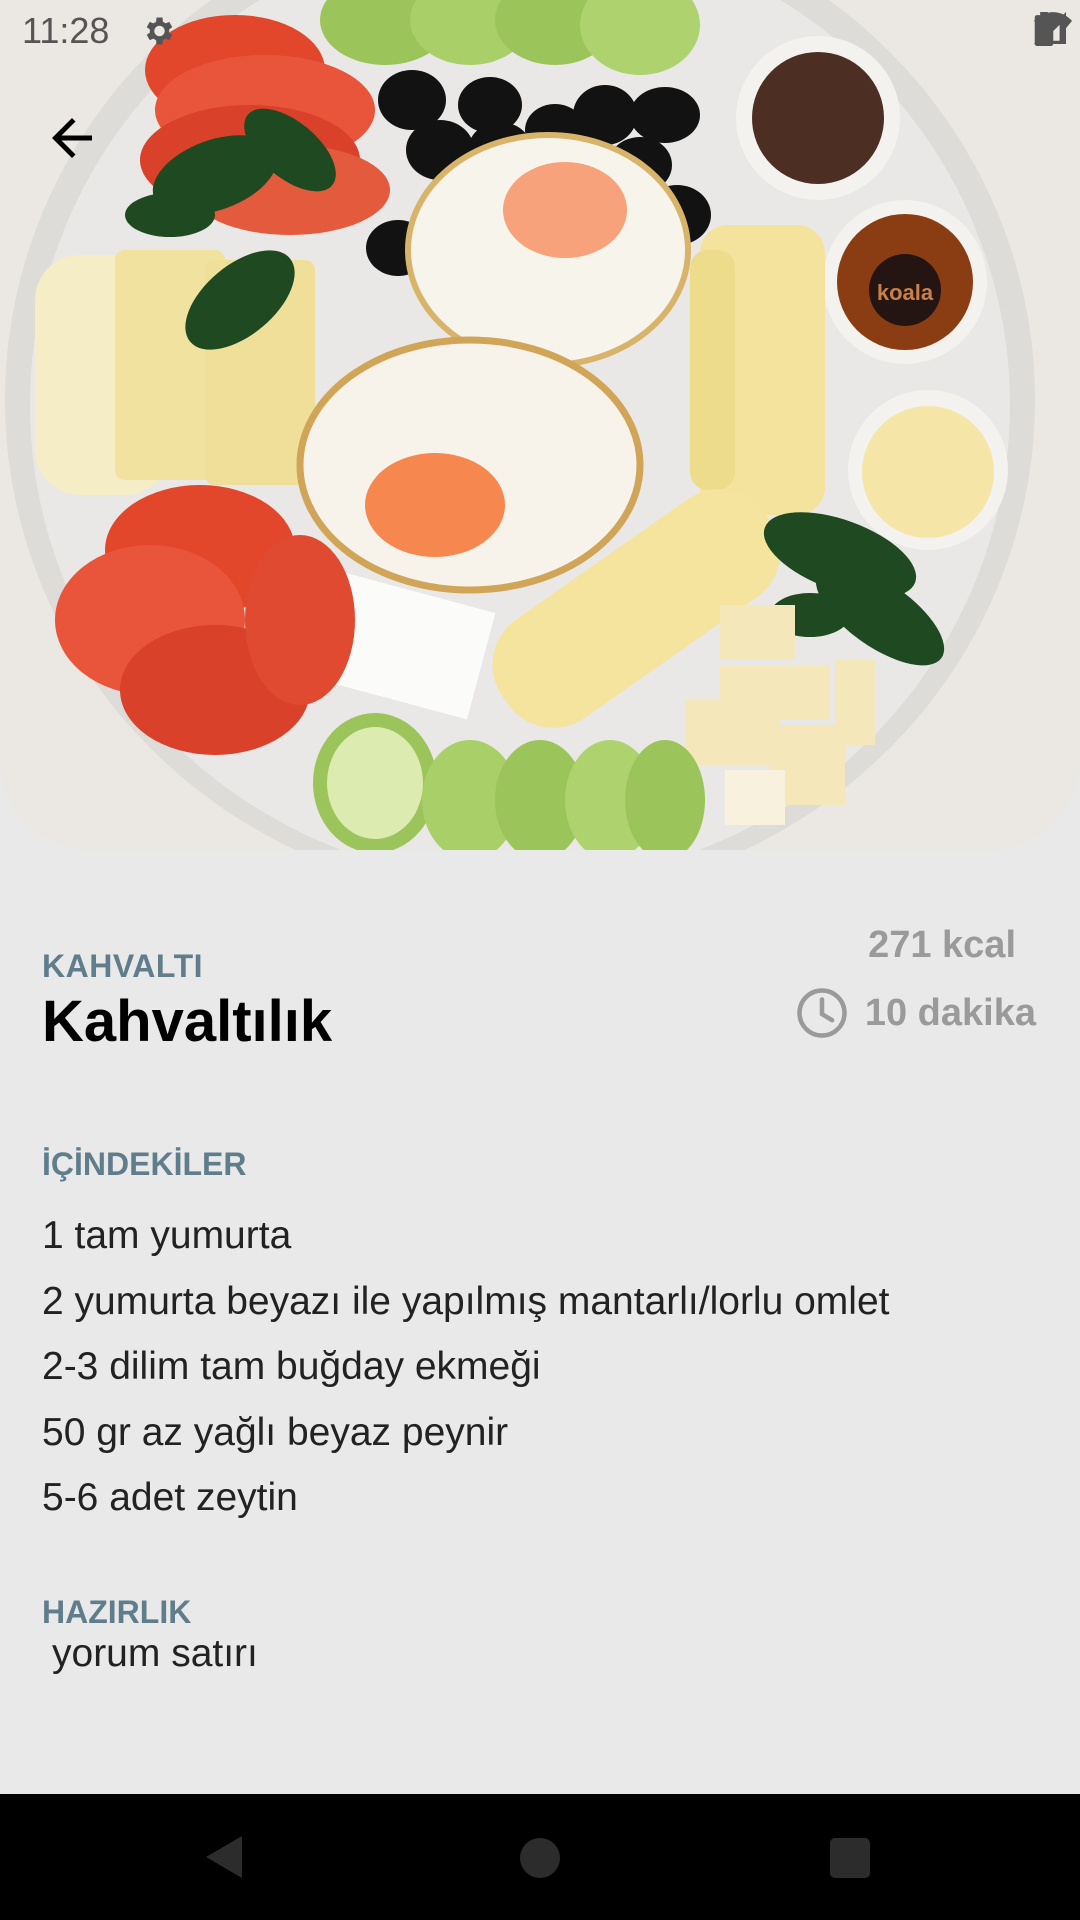  What do you see at coordinates (850, 1858) in the screenshot?
I see `recent-apps-square-icon` at bounding box center [850, 1858].